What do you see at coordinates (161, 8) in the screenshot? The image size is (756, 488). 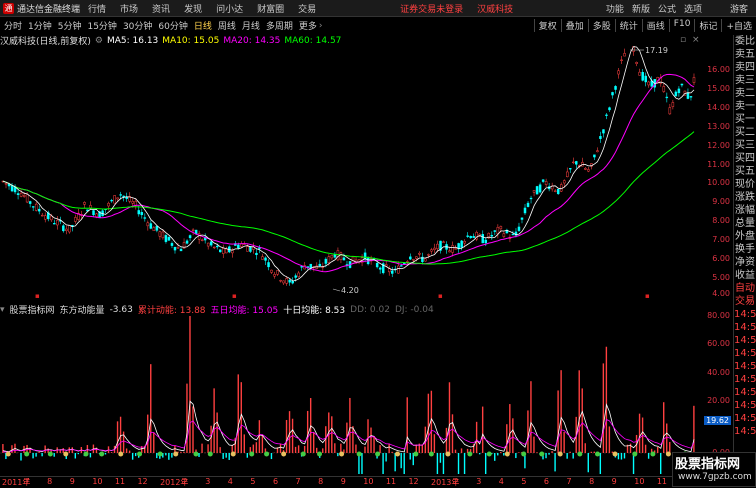 I see `menu-zixun: 资讯` at bounding box center [161, 8].